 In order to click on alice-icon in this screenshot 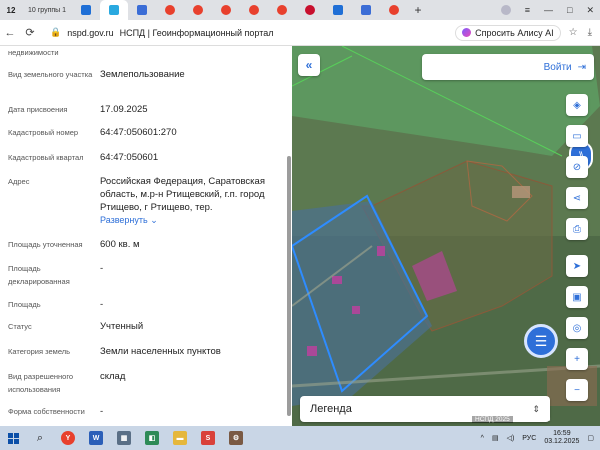, I will do `click(467, 32)`.